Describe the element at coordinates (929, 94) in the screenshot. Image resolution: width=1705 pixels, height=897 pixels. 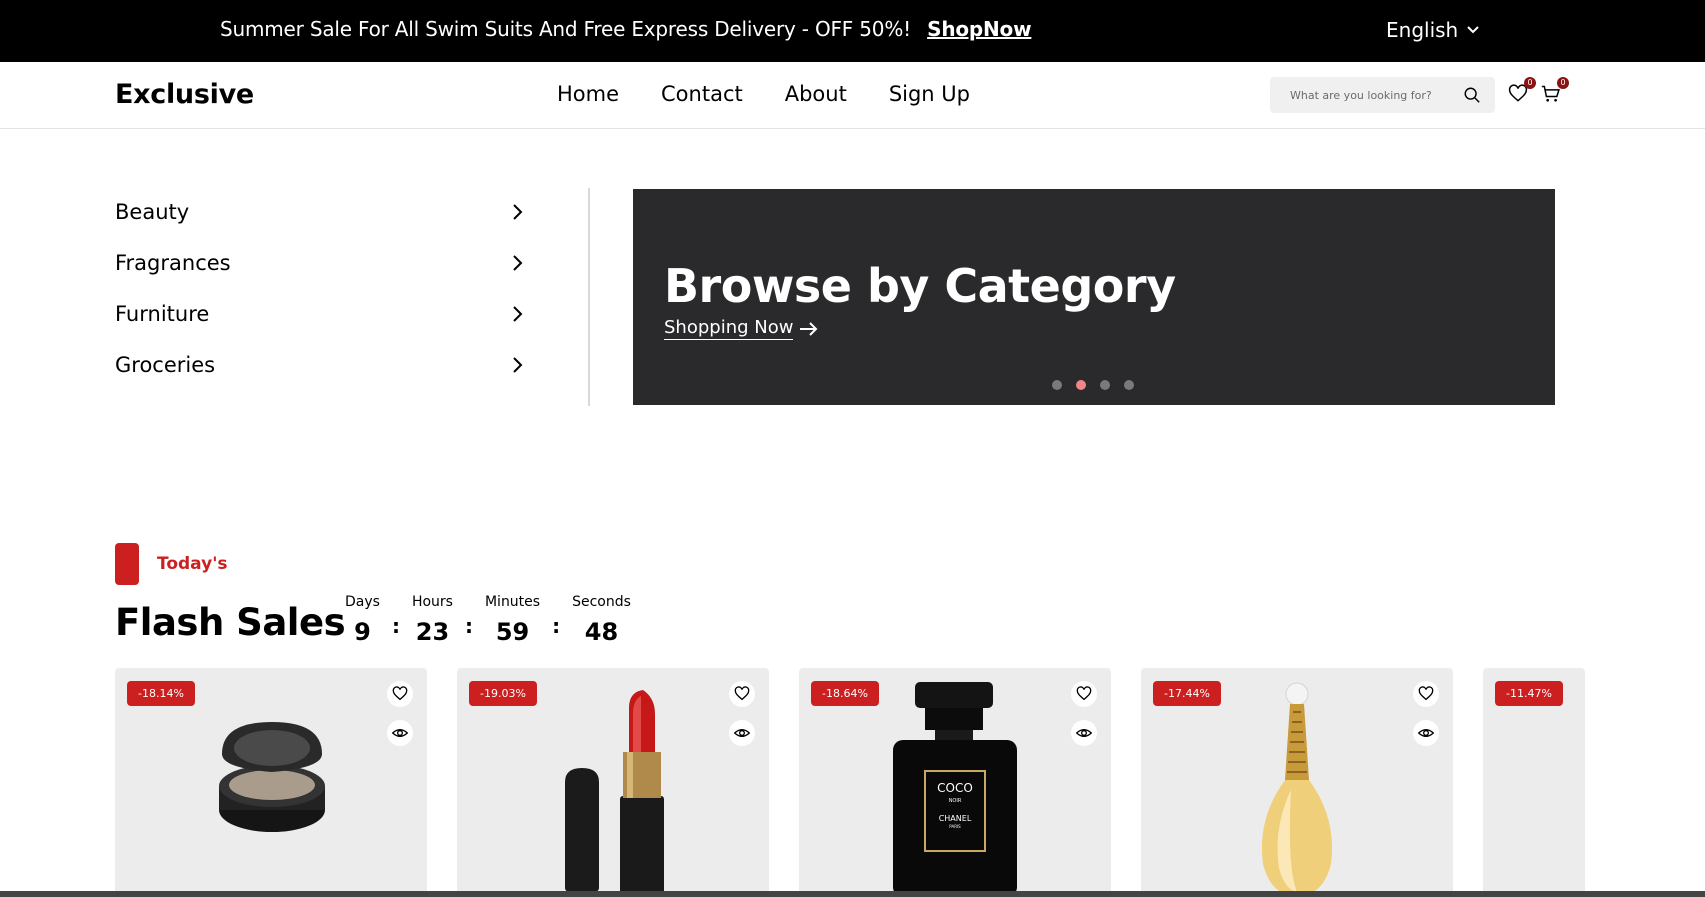
I see `nav-sign-up: Sign Up` at that location.